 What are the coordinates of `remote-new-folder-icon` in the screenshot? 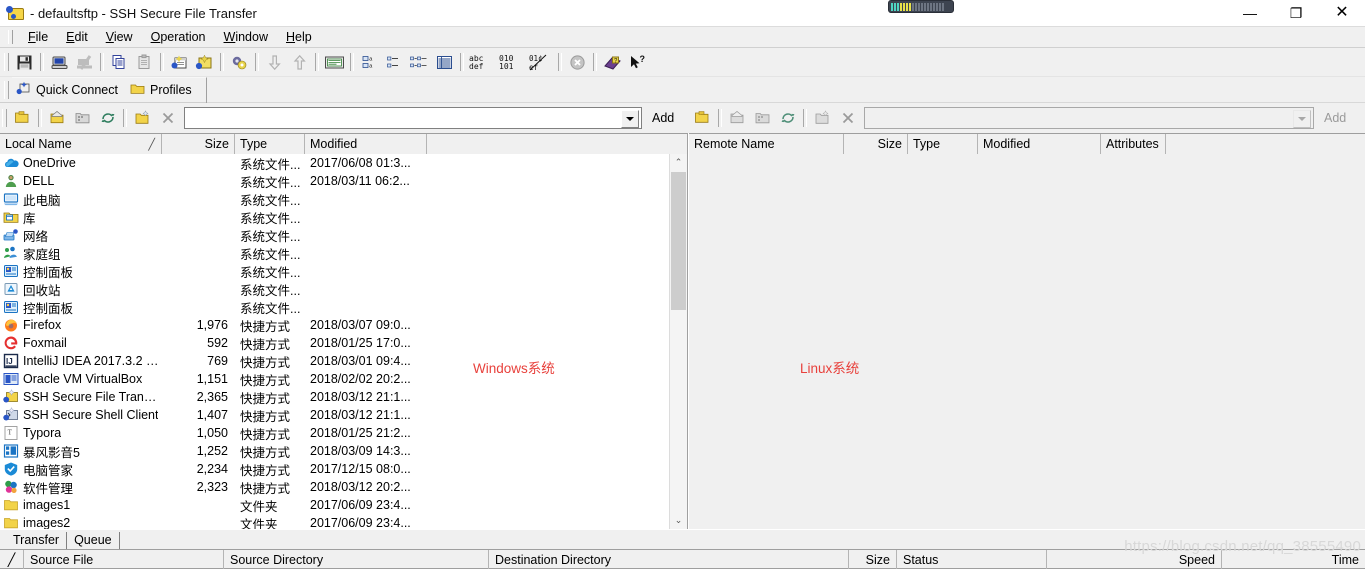 It's located at (822, 118).